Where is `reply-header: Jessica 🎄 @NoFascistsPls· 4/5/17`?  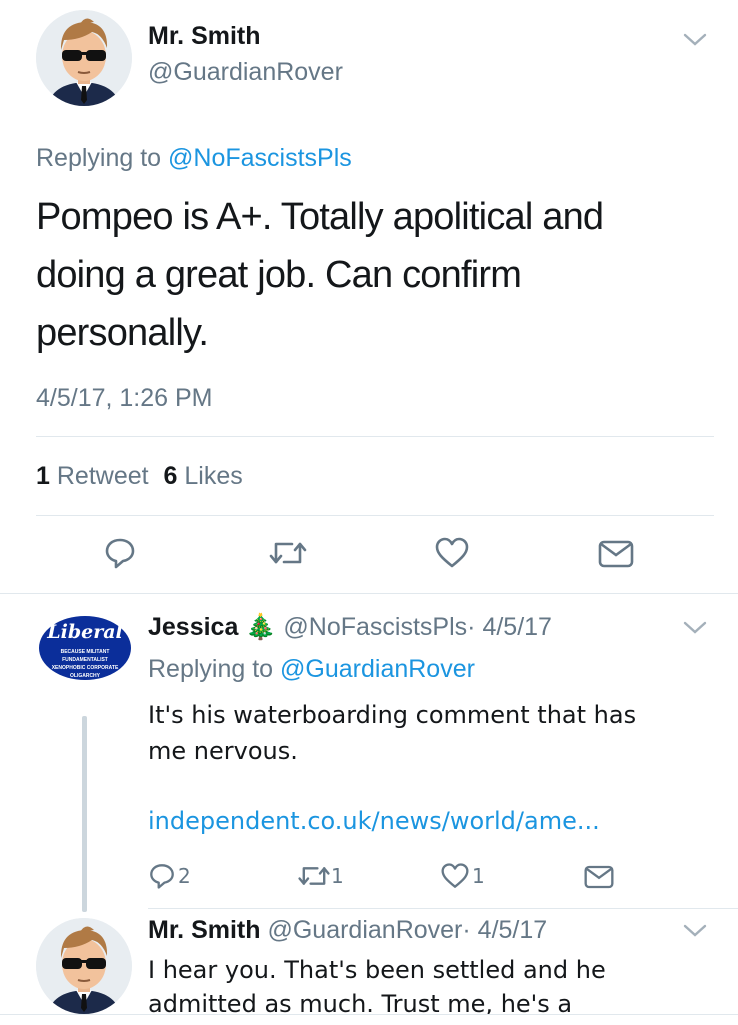
reply-header: Jessica 🎄 @NoFascistsPls· 4/5/17 is located at coordinates (350, 627).